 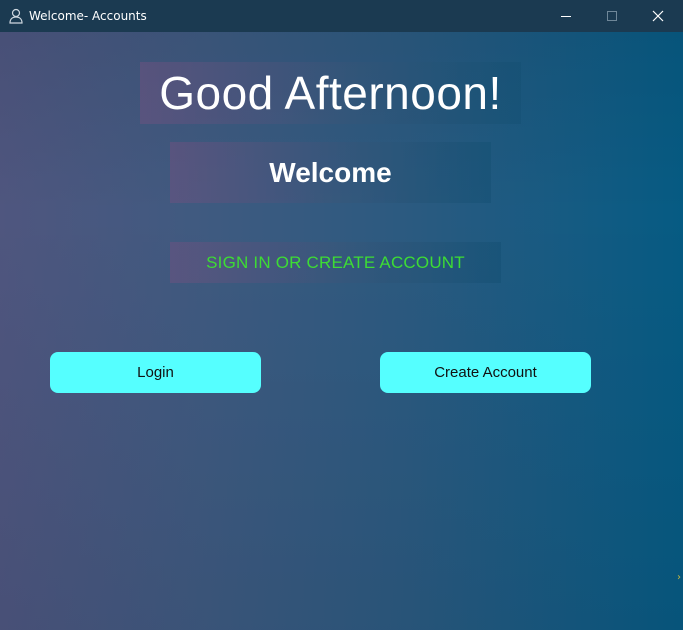 I want to click on welcome-text: Welcome, so click(x=330, y=172).